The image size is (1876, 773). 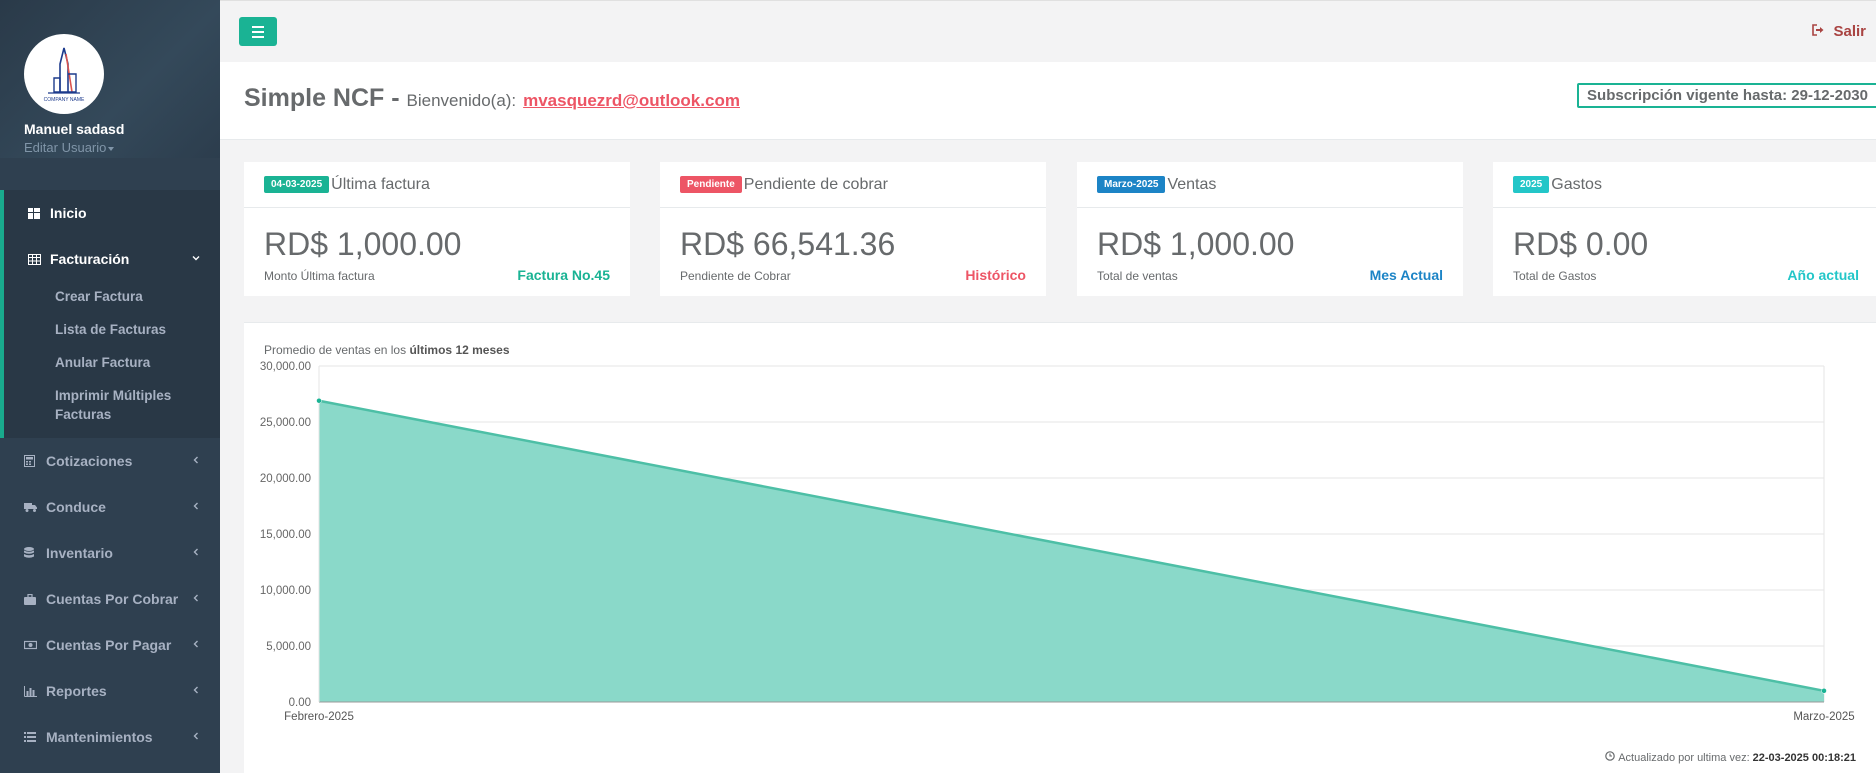 I want to click on bar-chart-icon, so click(x=35, y=691).